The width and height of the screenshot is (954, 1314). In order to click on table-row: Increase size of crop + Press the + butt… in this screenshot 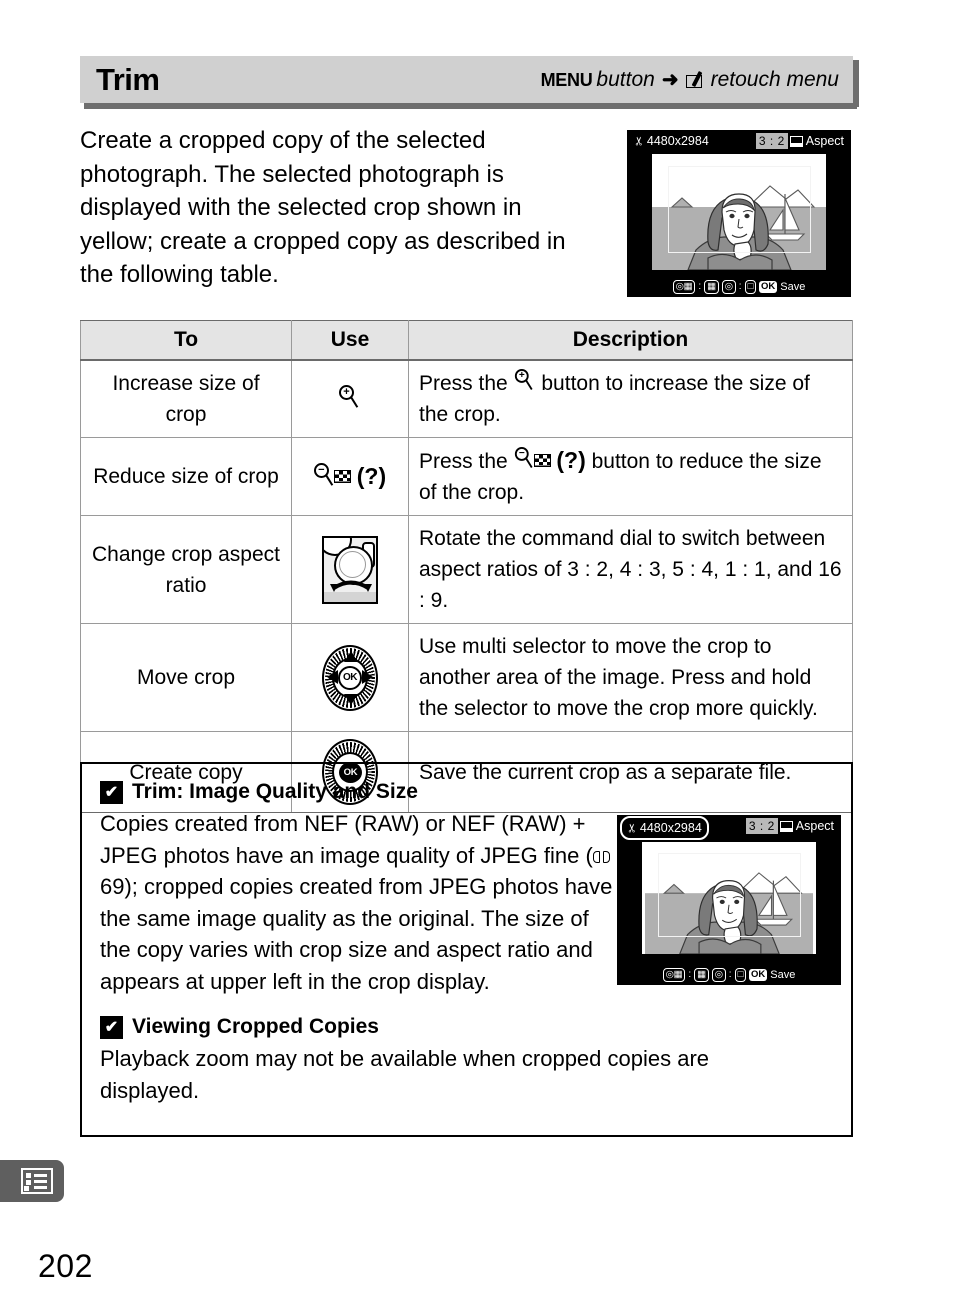, I will do `click(466, 398)`.